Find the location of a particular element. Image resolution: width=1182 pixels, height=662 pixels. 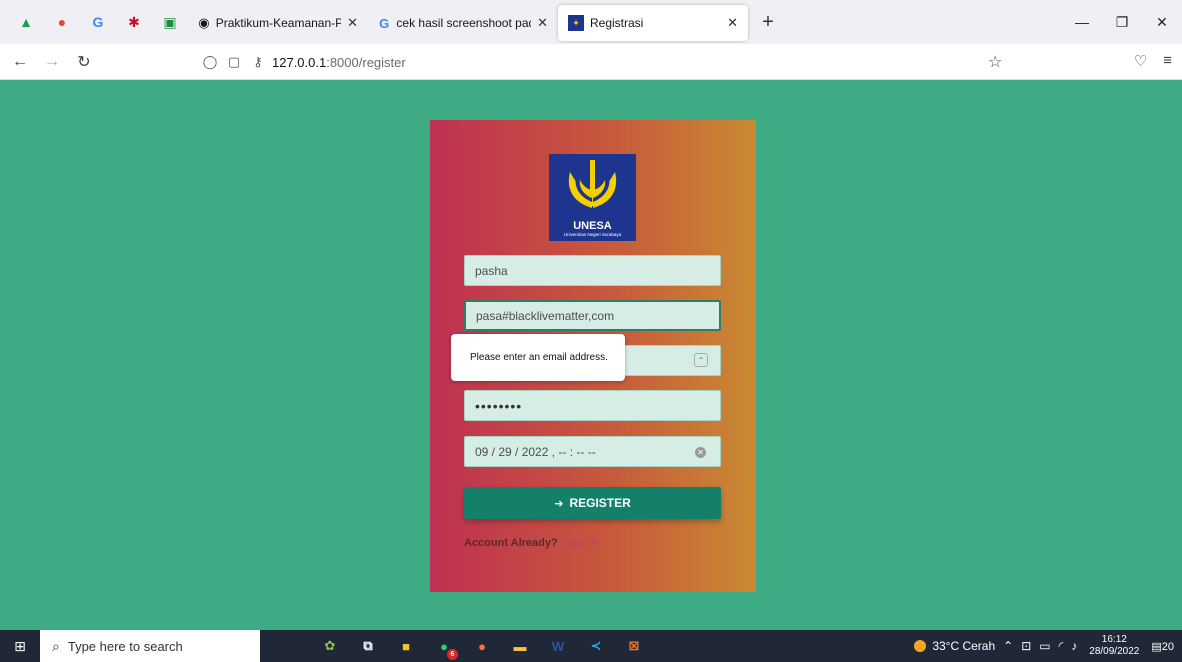

shield-icon: ◯ is located at coordinates (210, 62).